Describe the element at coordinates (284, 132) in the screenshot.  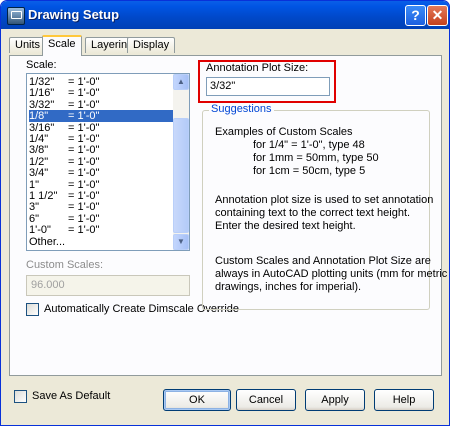
I see `examples-heading: Examples of Custom Scales` at that location.